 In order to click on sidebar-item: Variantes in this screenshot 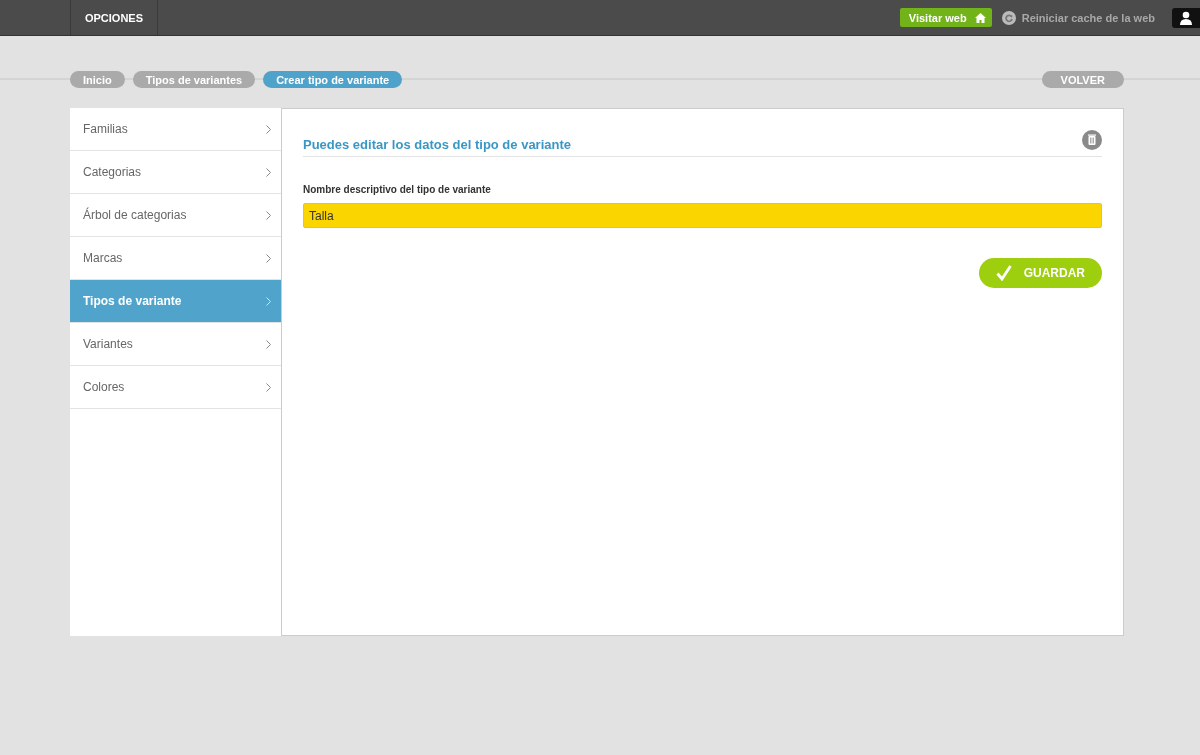, I will do `click(175, 344)`.